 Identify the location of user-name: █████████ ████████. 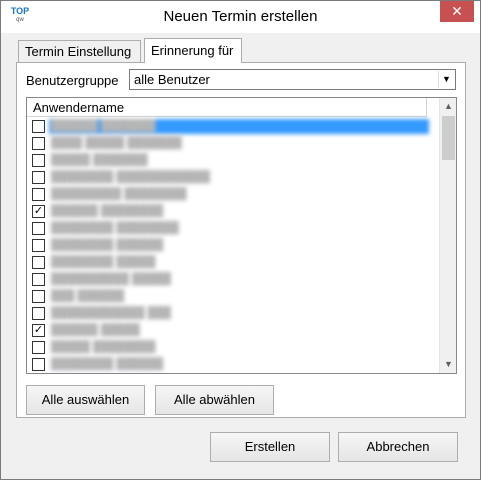
(119, 194).